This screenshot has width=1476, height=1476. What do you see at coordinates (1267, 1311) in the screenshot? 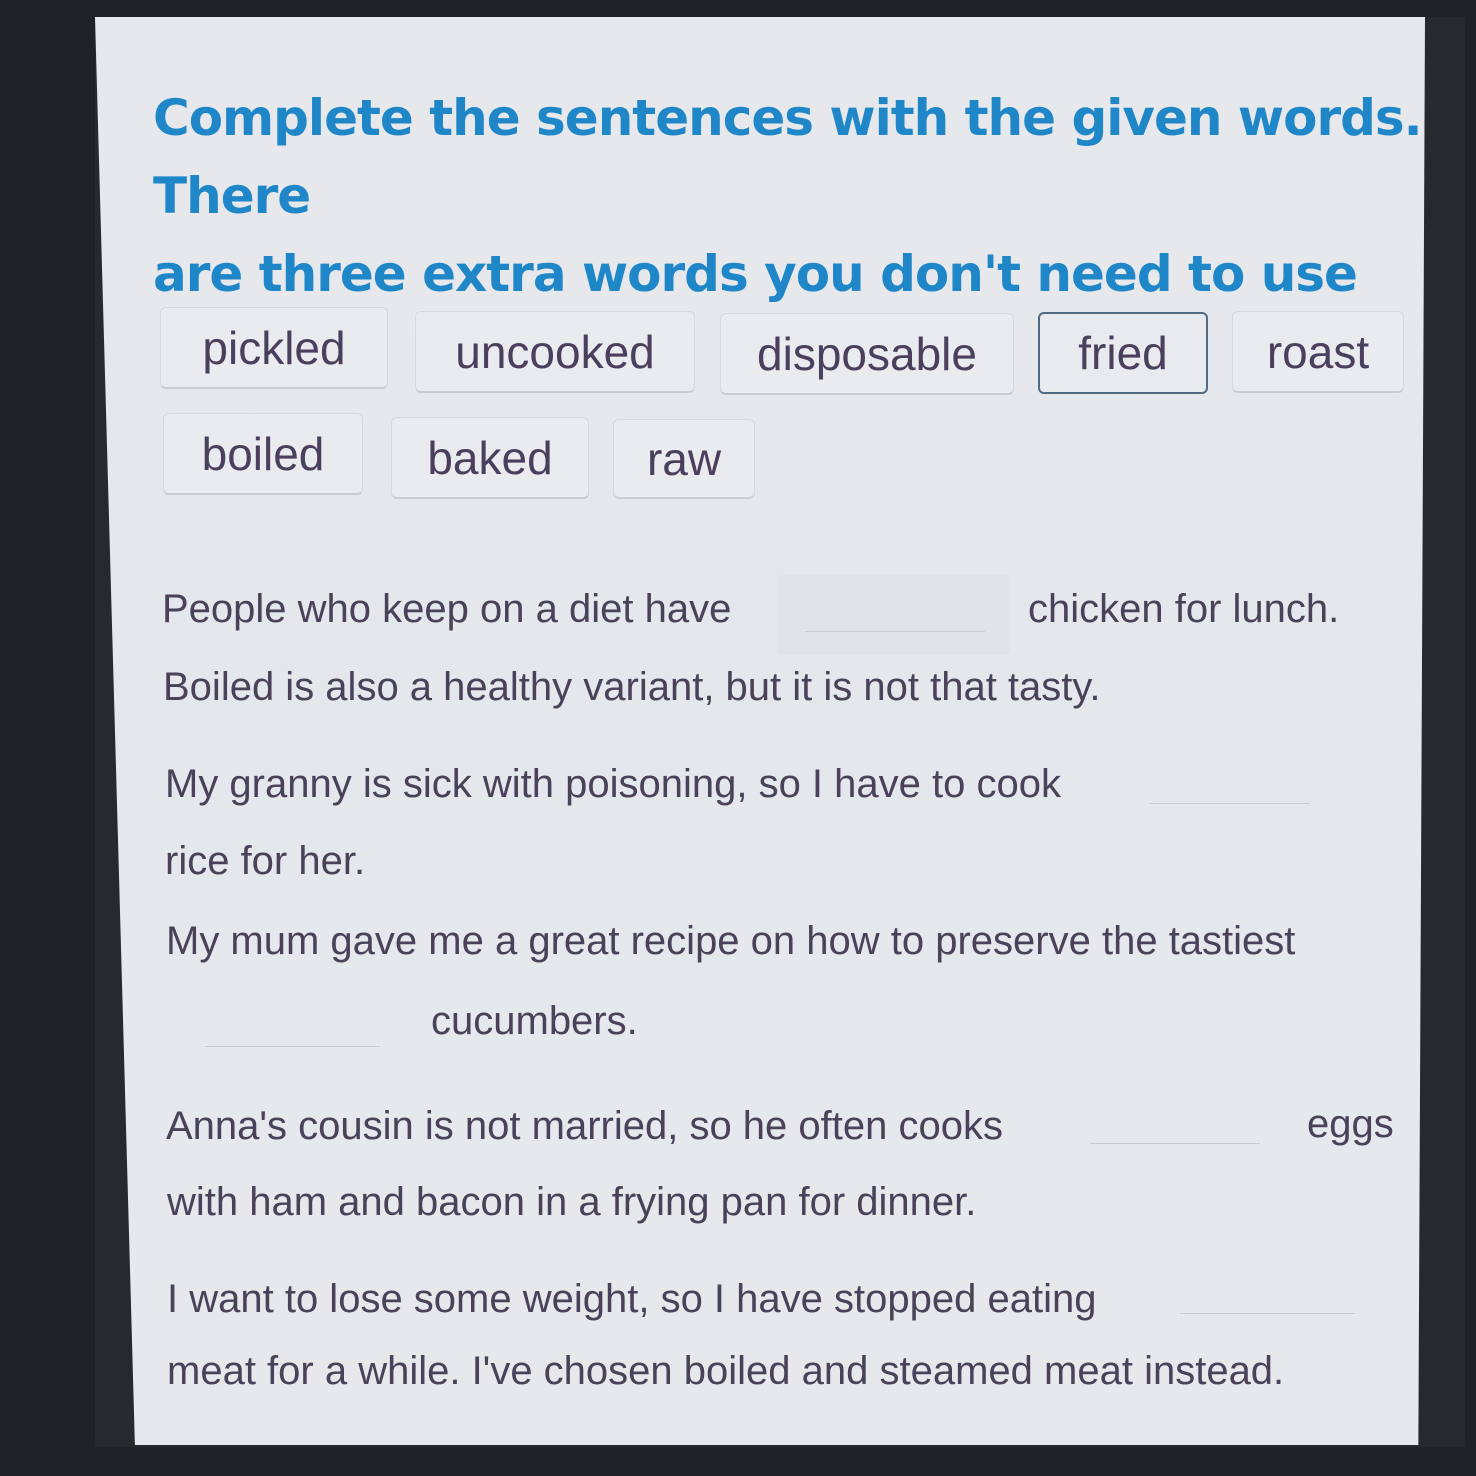
I see `sentence-5-blank` at bounding box center [1267, 1311].